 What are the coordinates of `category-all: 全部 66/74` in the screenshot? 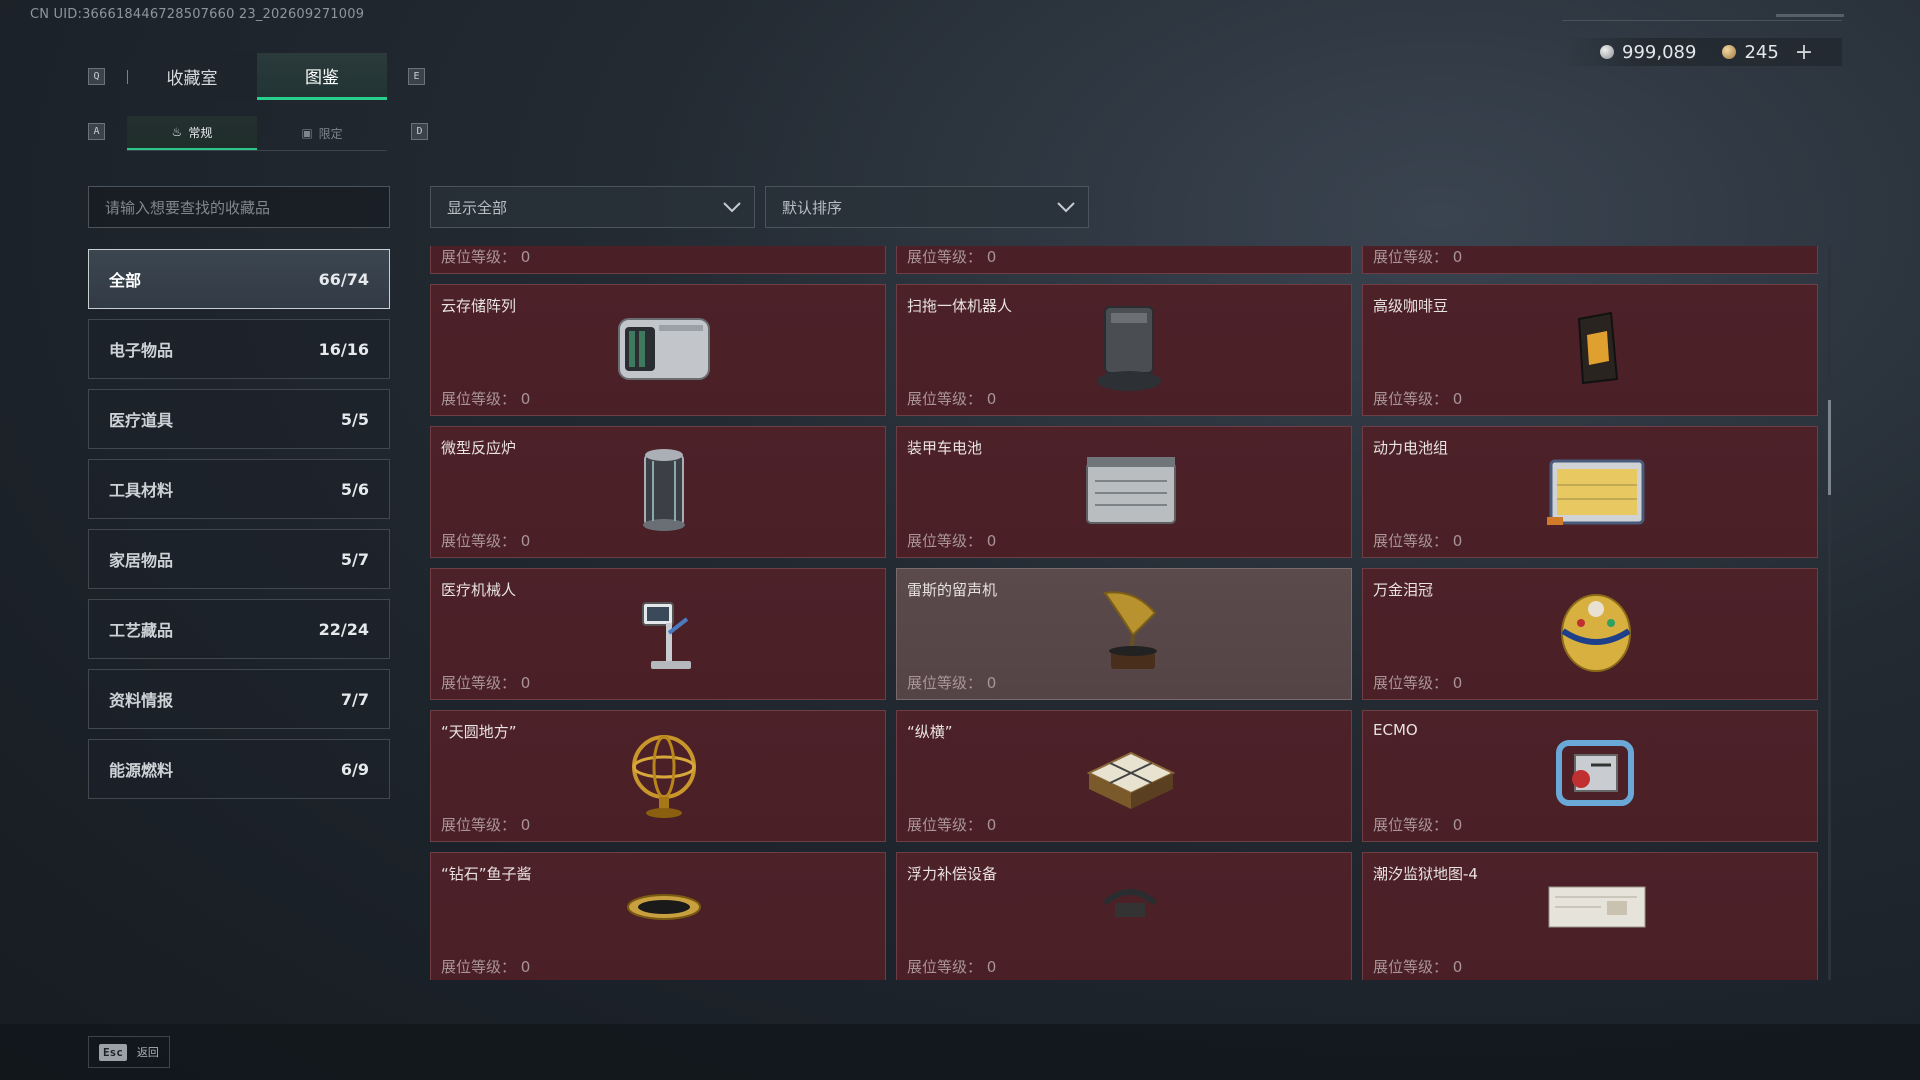 It's located at (239, 279).